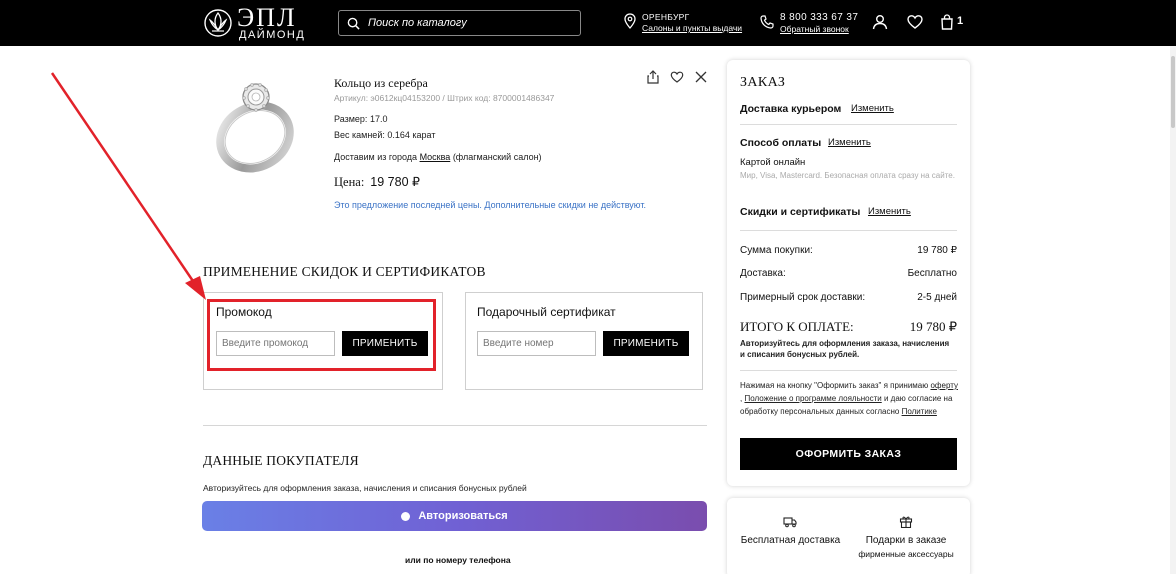 This screenshot has width=1176, height=574. Describe the element at coordinates (767, 22) in the screenshot. I see `phone-icon` at that location.